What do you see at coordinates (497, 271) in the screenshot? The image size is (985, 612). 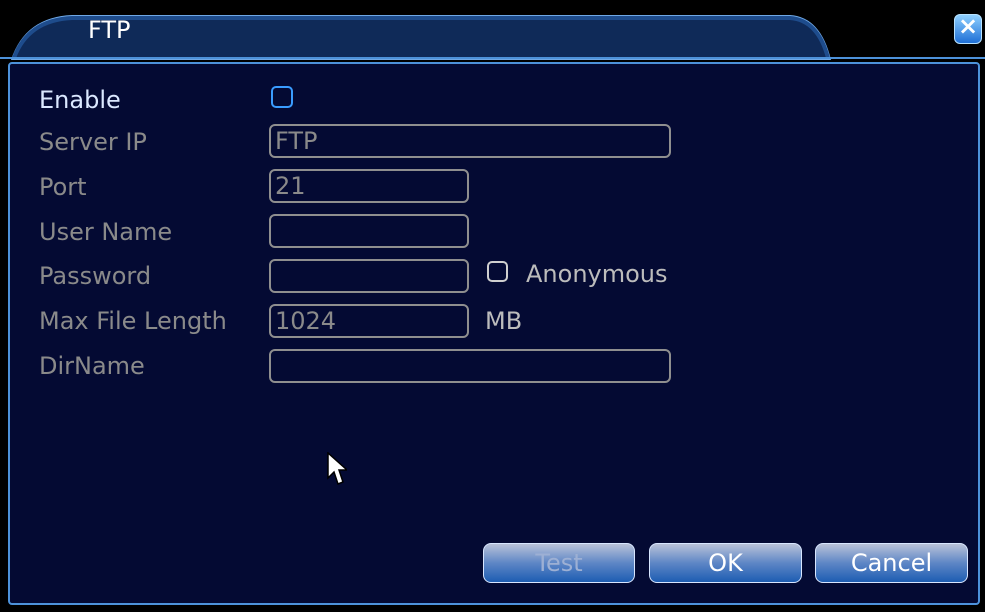 I see `anonymous-checkbox` at bounding box center [497, 271].